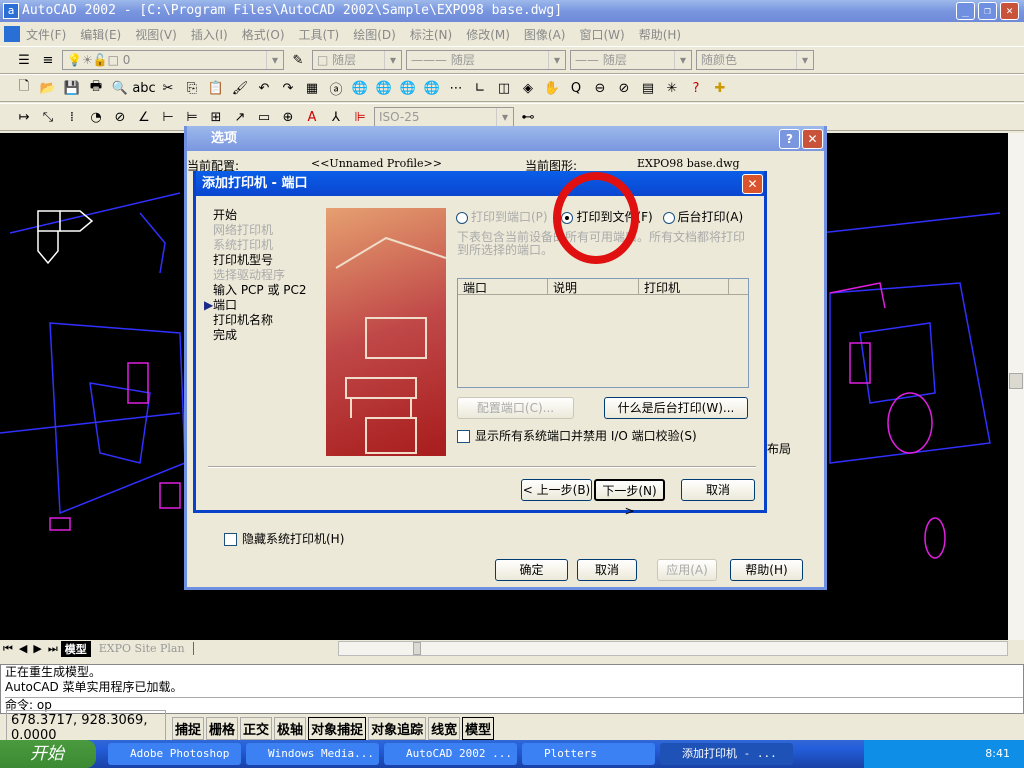 The image size is (1024, 768). Describe the element at coordinates (312, 88) in the screenshot. I see `design-center-icon: ▦` at that location.